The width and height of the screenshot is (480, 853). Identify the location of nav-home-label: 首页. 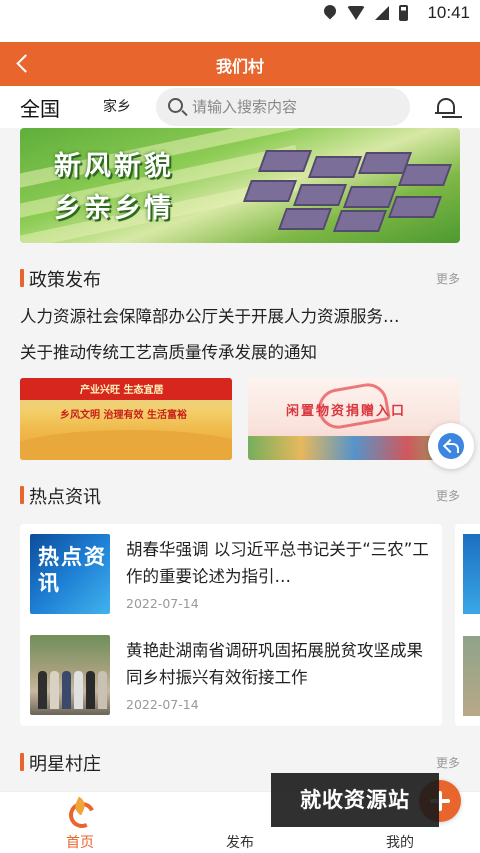
(80, 843).